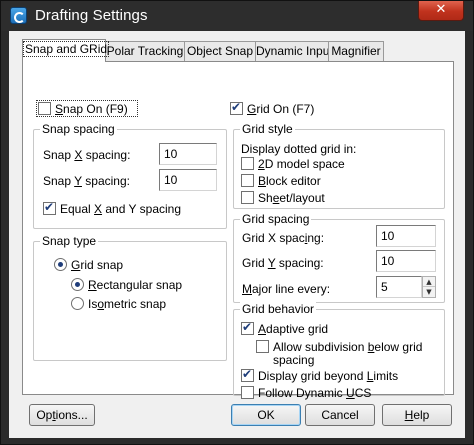 This screenshot has width=474, height=445. I want to click on 2d-model-space-label: 2D model space, so click(301, 164).